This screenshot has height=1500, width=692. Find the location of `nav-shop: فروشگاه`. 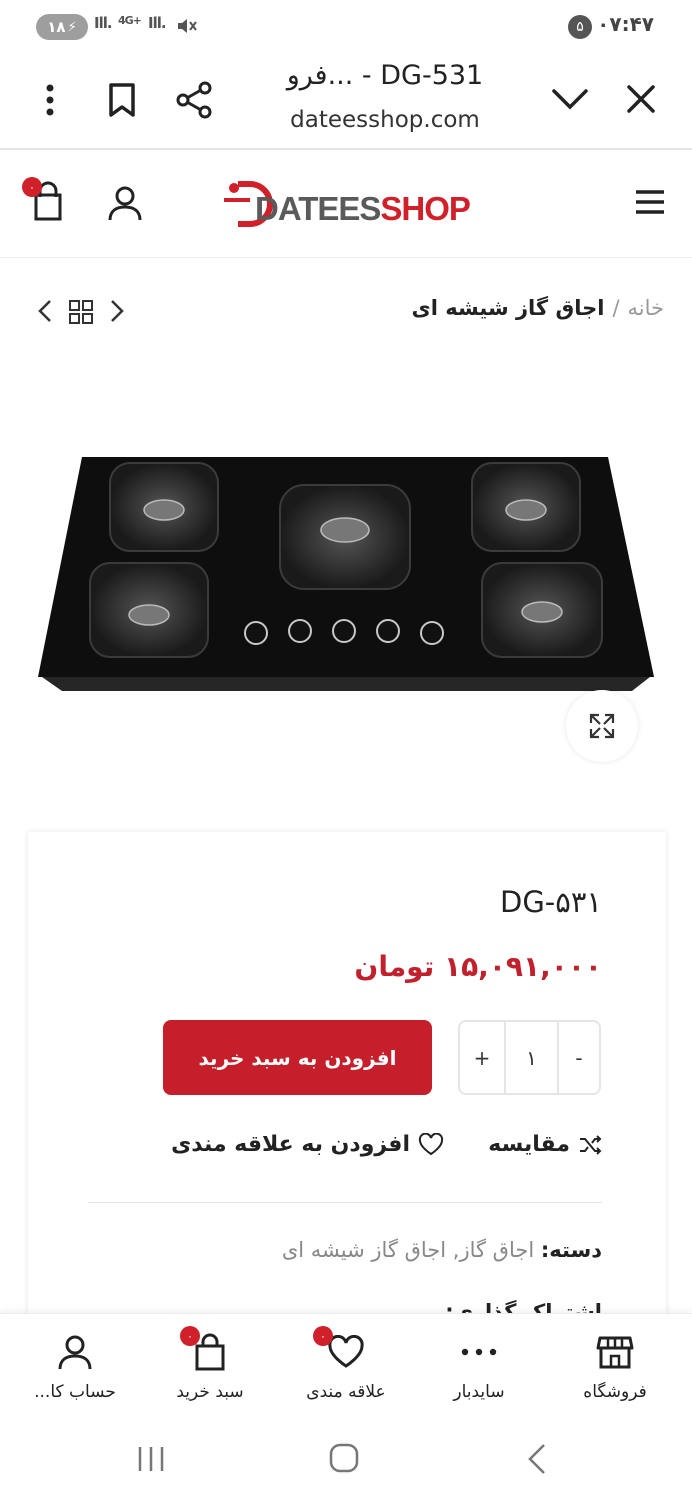

nav-shop: فروشگاه is located at coordinates (615, 1367).